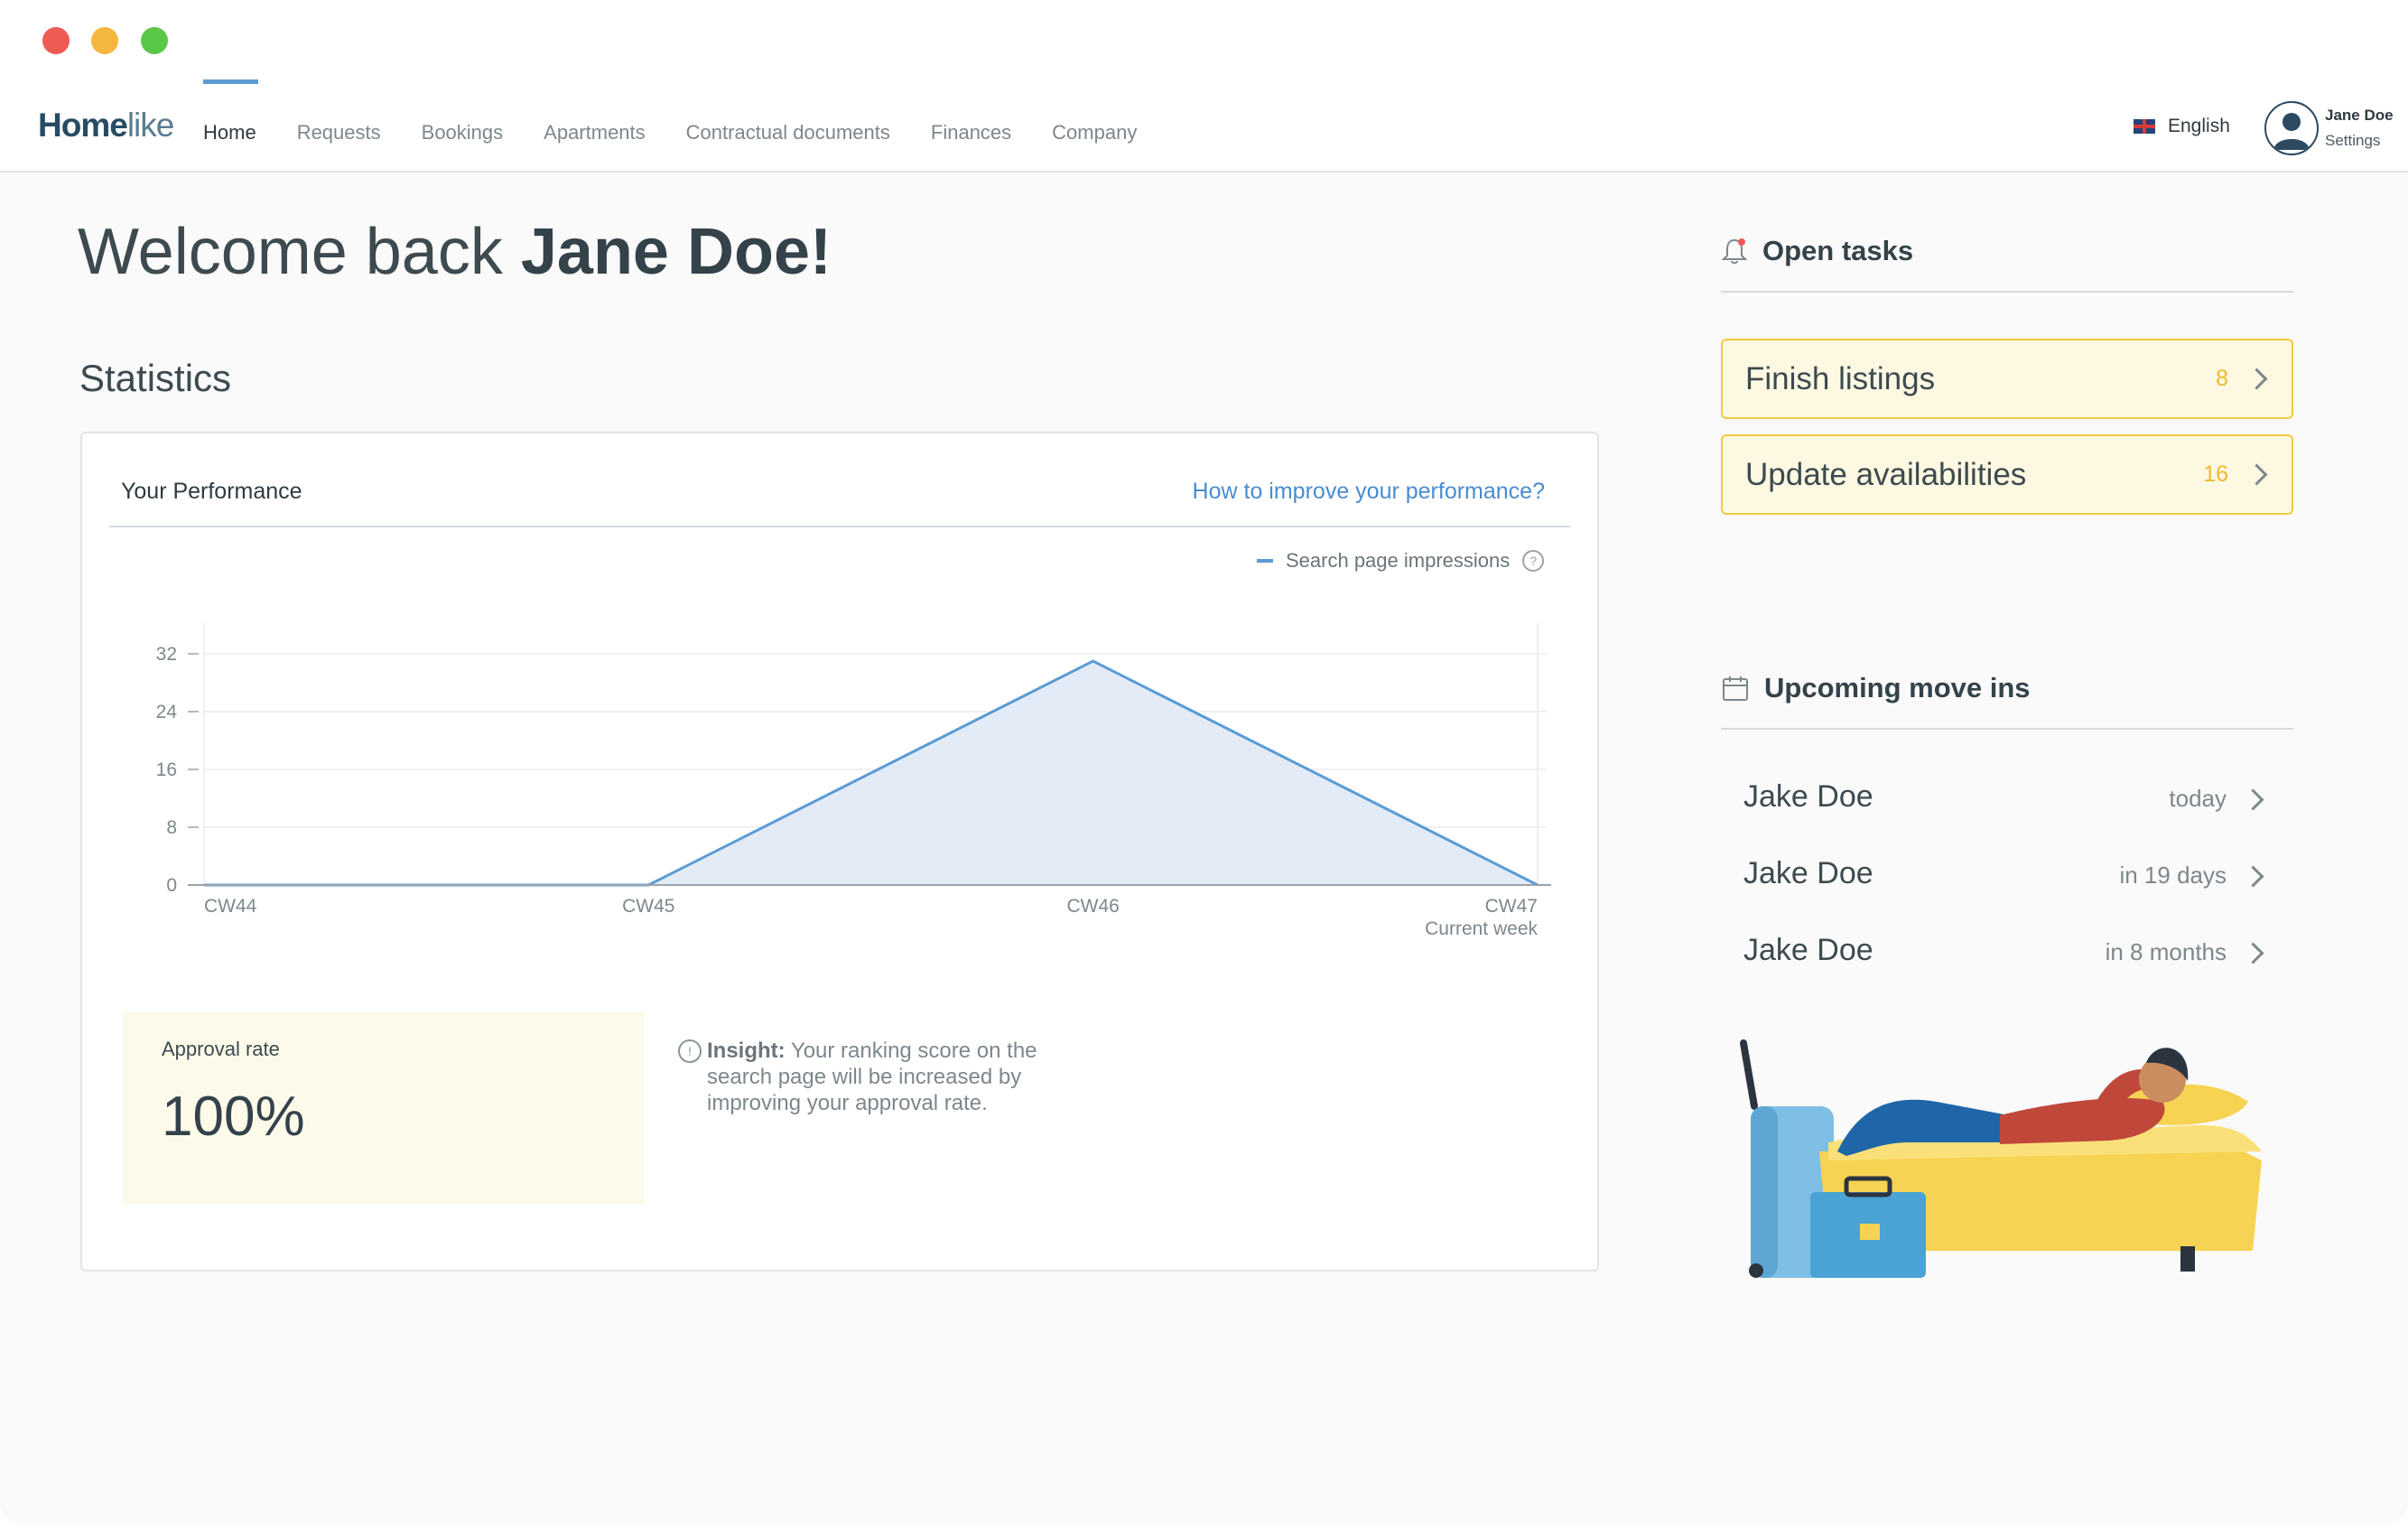  I want to click on task-count: 8, so click(2222, 378).